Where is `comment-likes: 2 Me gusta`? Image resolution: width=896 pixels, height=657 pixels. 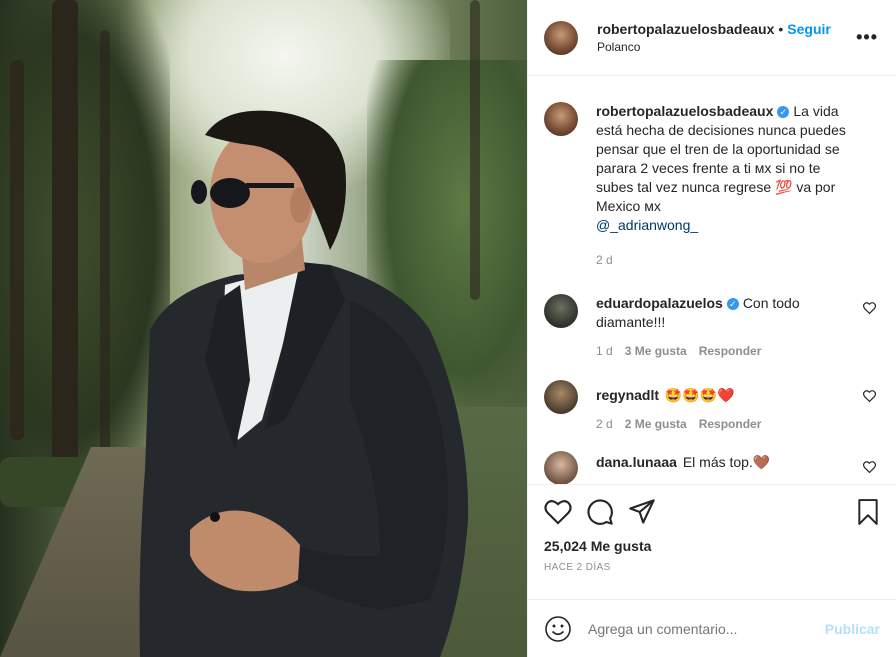
comment-likes: 2 Me gusta is located at coordinates (656, 424).